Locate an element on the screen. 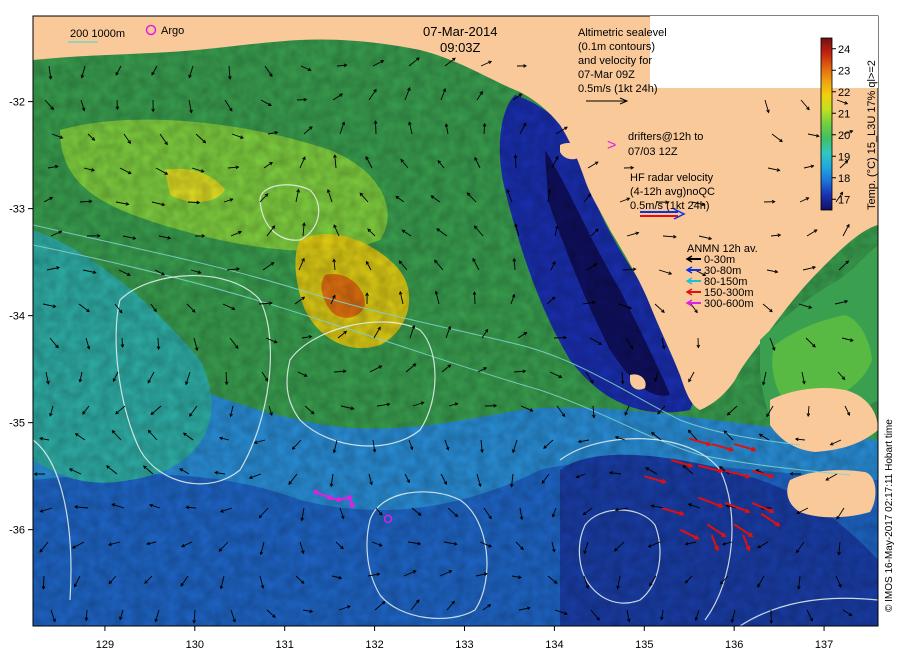  x-tick-label: 137 is located at coordinates (824, 645).